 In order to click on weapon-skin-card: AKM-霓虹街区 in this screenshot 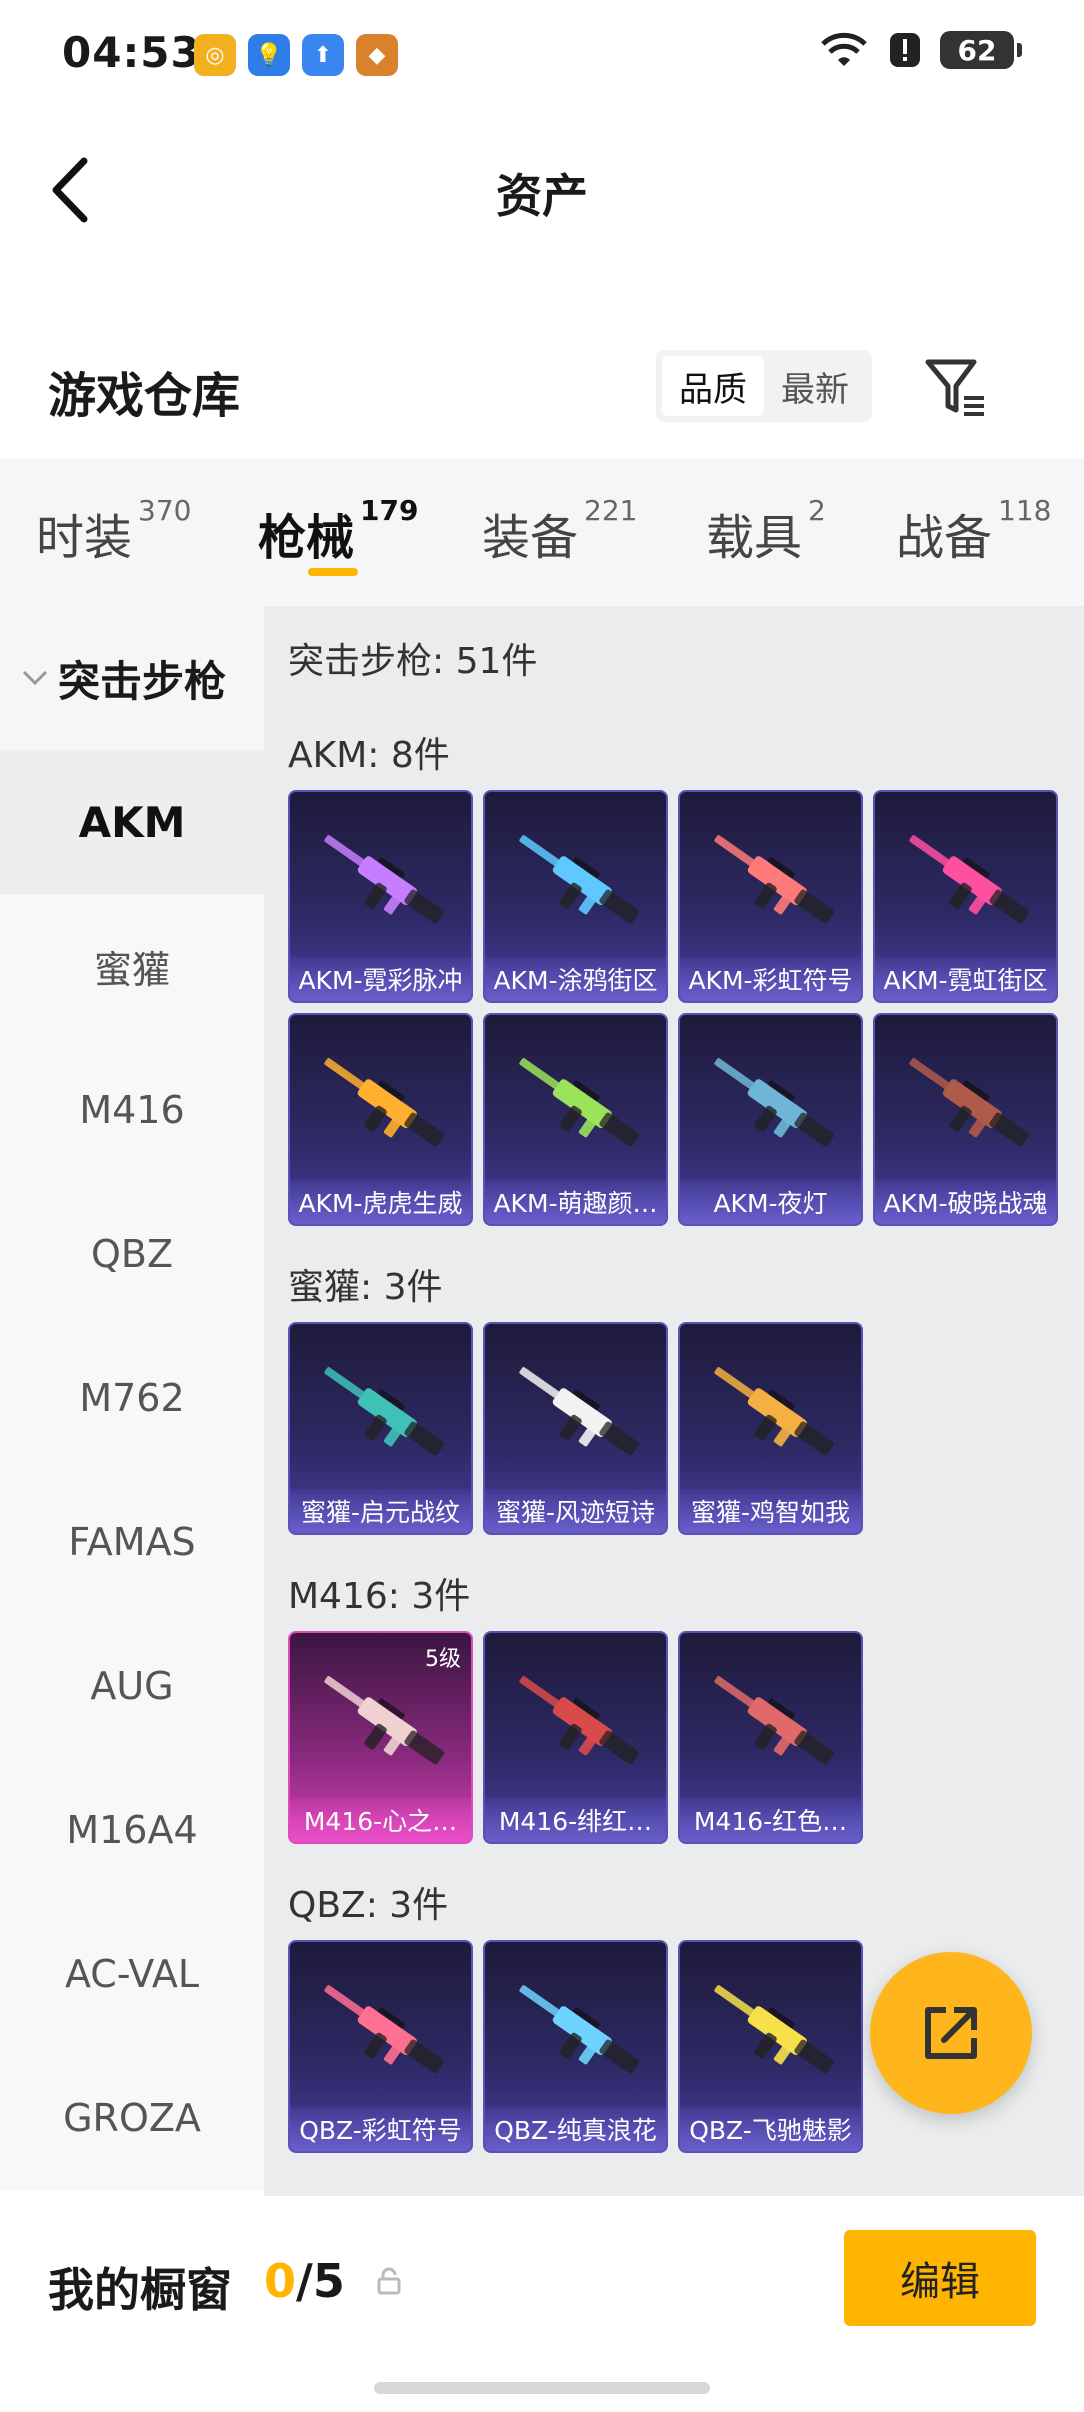, I will do `click(965, 896)`.